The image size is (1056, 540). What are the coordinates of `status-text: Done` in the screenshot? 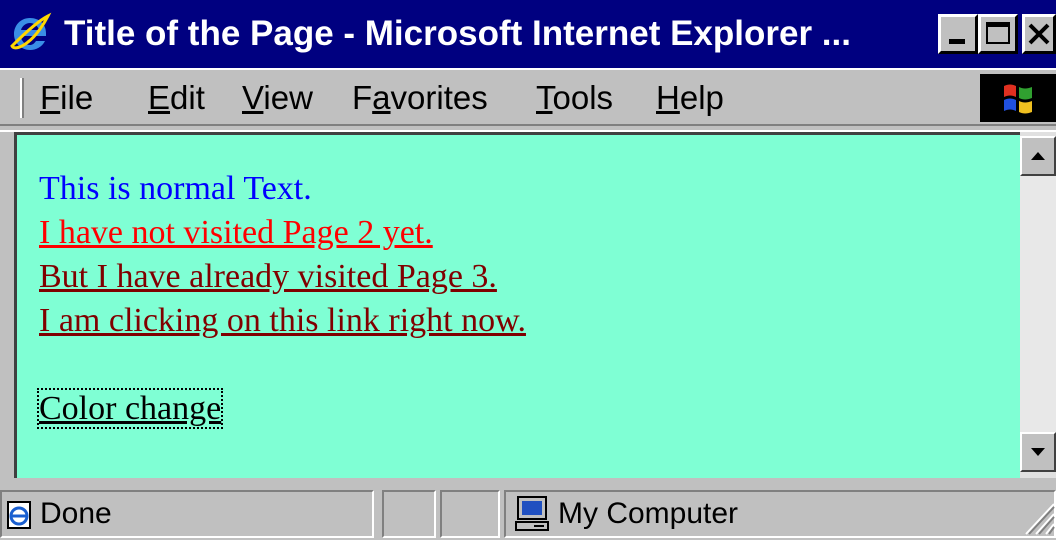 It's located at (76, 513).